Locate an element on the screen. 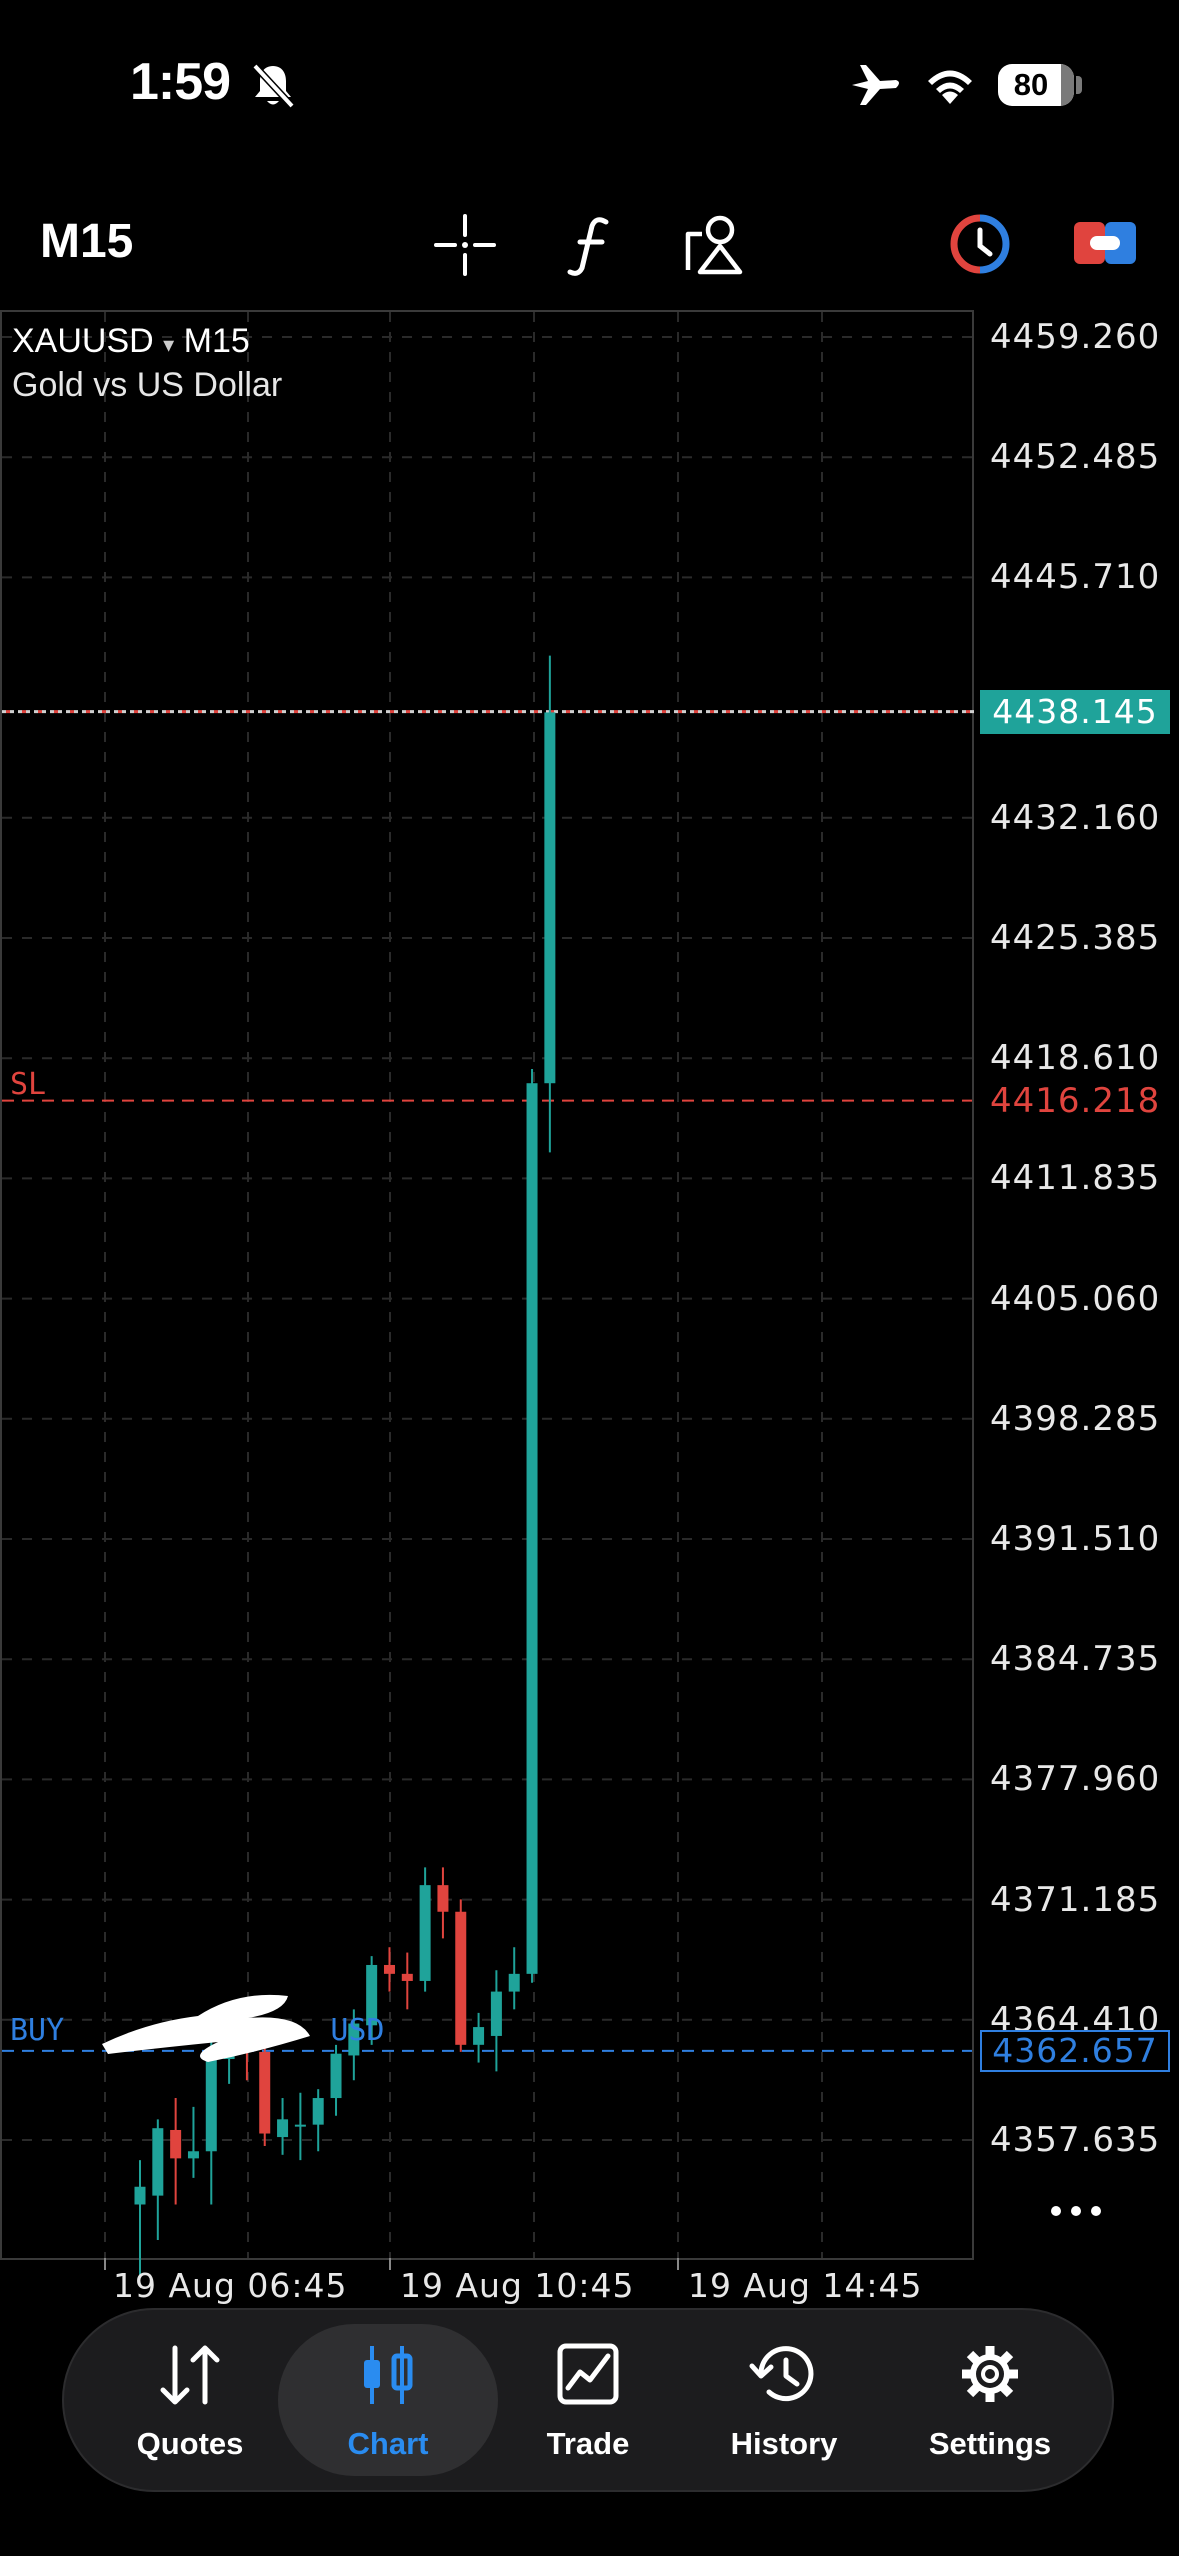 The height and width of the screenshot is (2556, 1179). more-options-icon is located at coordinates (1076, 2211).